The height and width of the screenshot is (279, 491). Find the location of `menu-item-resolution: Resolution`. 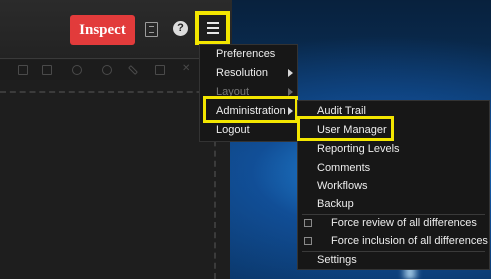

menu-item-resolution: Resolution is located at coordinates (248, 73).